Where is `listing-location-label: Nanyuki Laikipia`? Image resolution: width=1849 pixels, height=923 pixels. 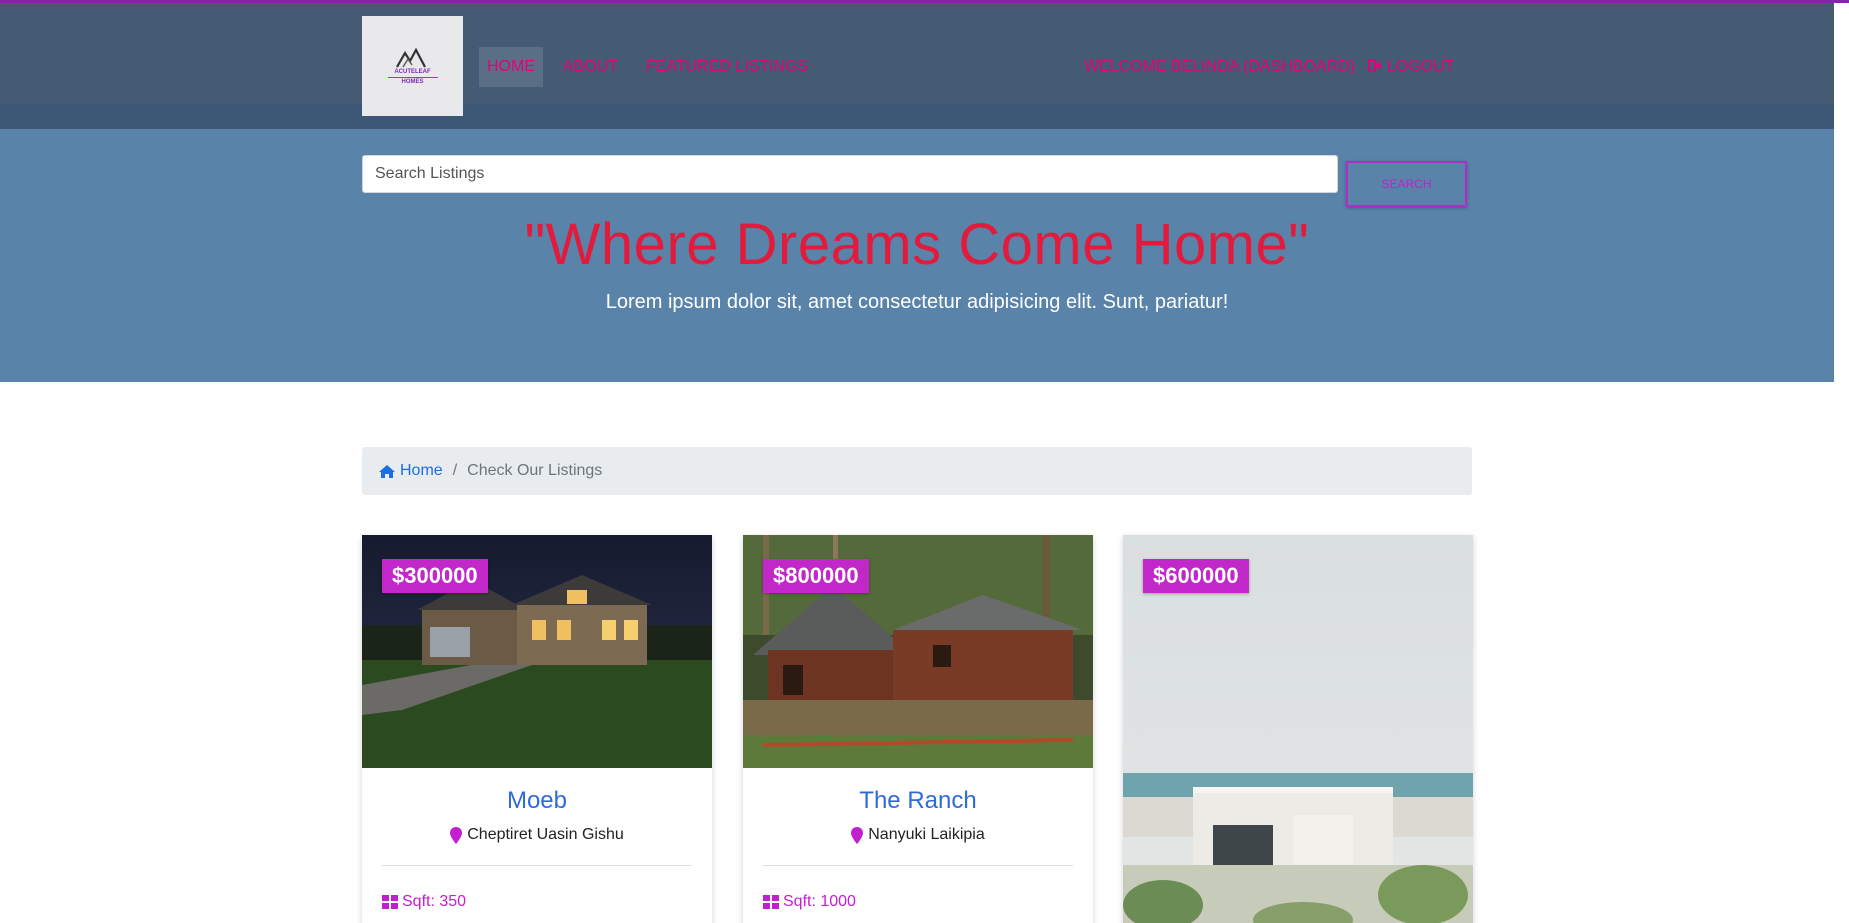 listing-location-label: Nanyuki Laikipia is located at coordinates (926, 834).